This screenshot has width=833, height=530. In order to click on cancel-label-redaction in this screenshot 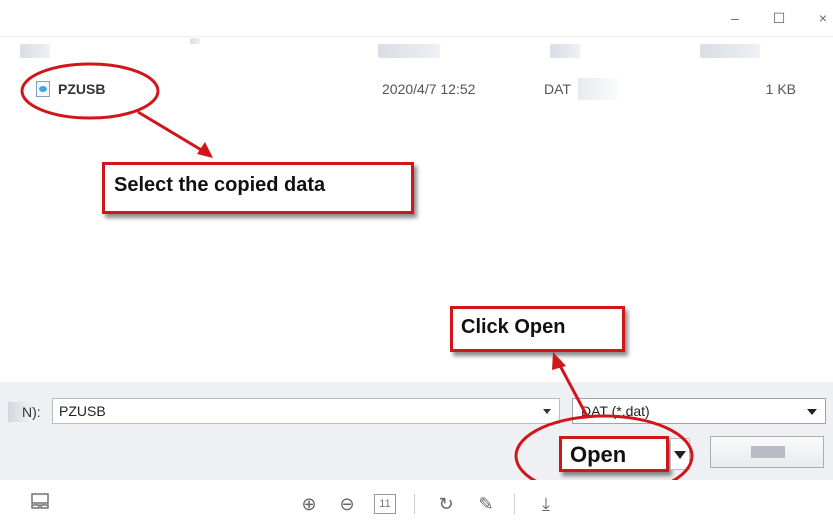, I will do `click(768, 452)`.